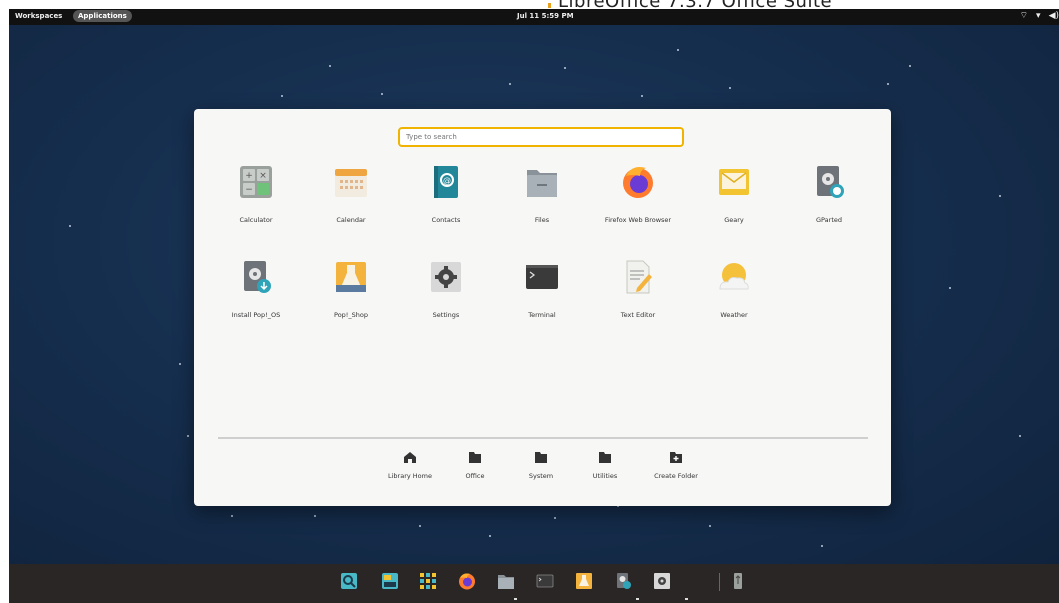 The image size is (1059, 603). What do you see at coordinates (638, 304) in the screenshot?
I see `app-text-editor: Text Editor` at bounding box center [638, 304].